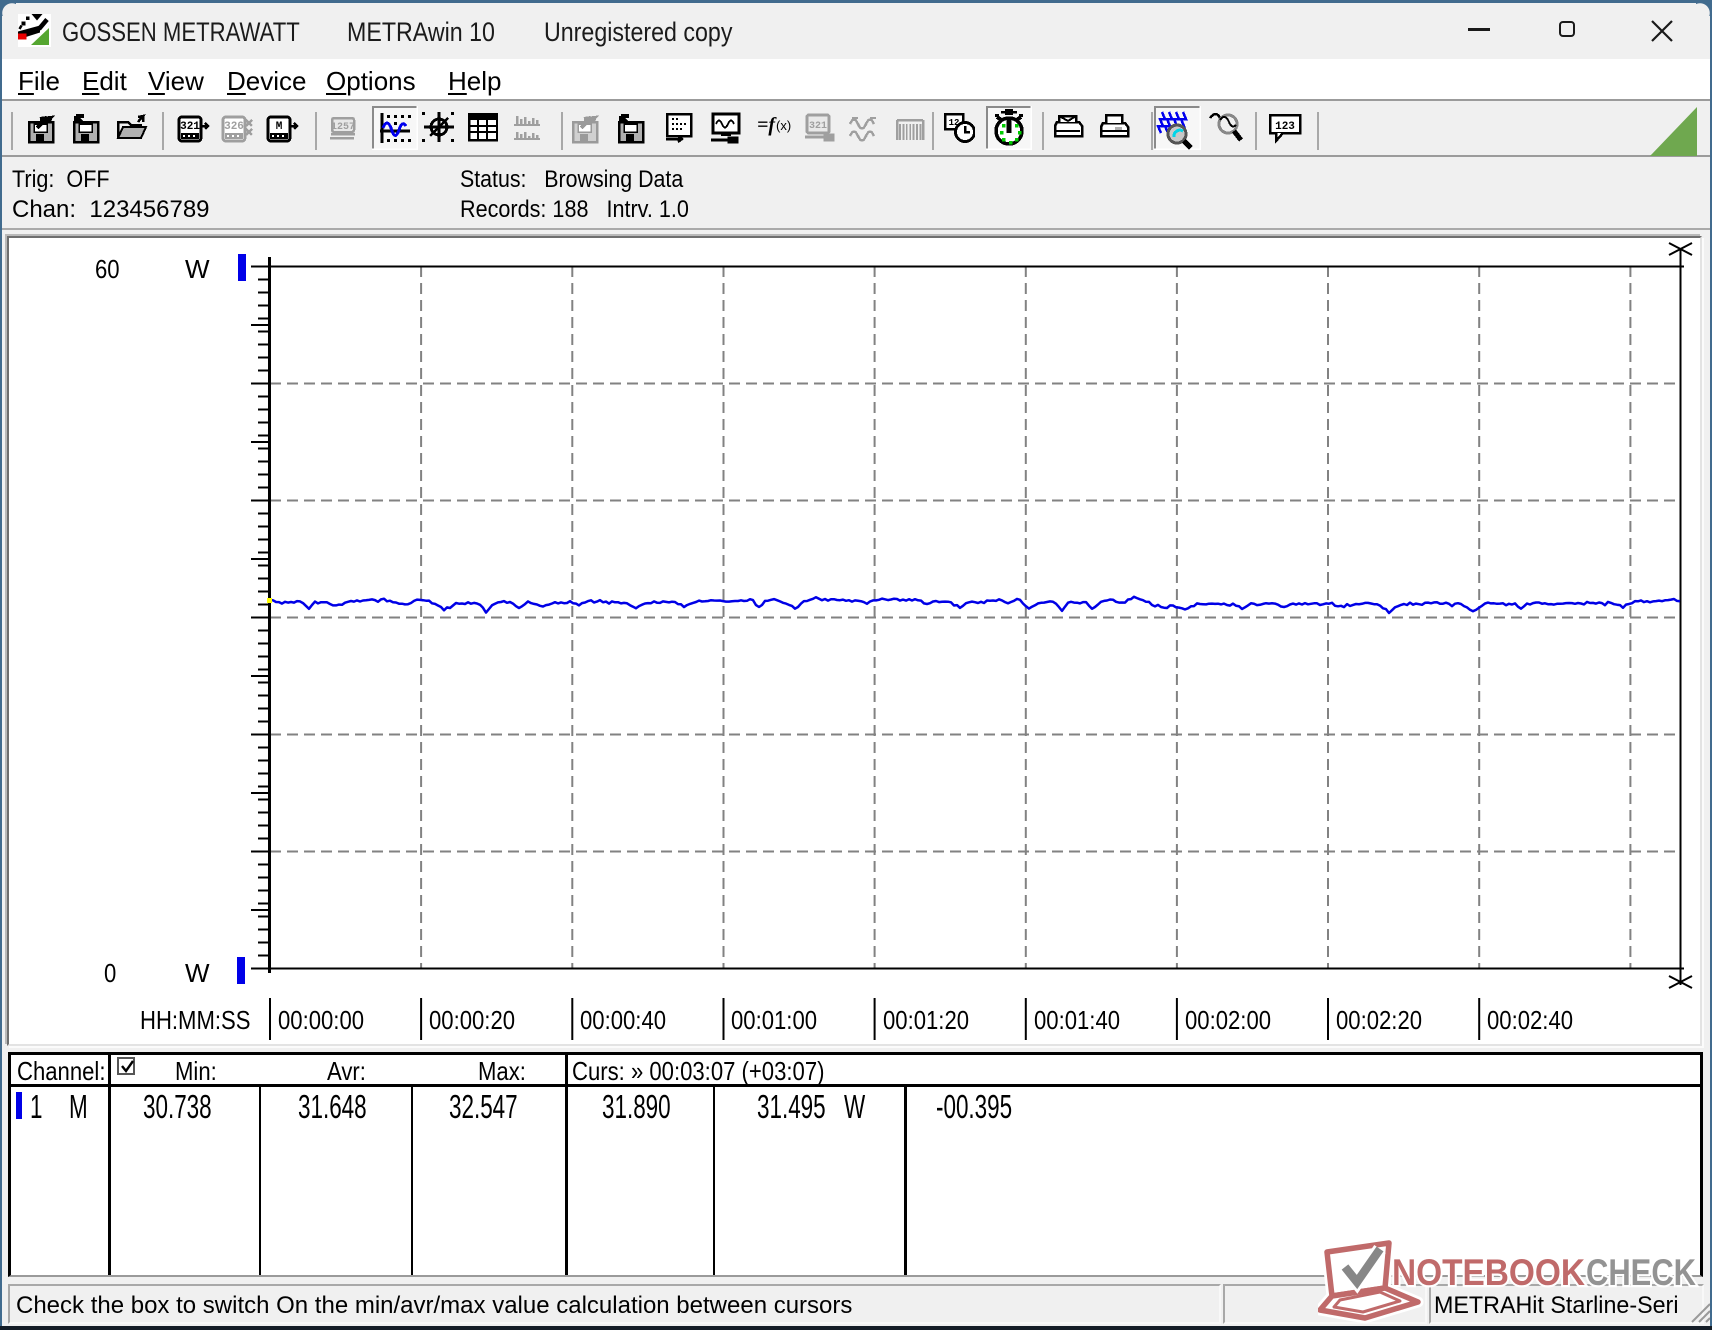 The height and width of the screenshot is (1330, 1712). What do you see at coordinates (1641, 1272) in the screenshot?
I see `svg-text: CHECK` at bounding box center [1641, 1272].